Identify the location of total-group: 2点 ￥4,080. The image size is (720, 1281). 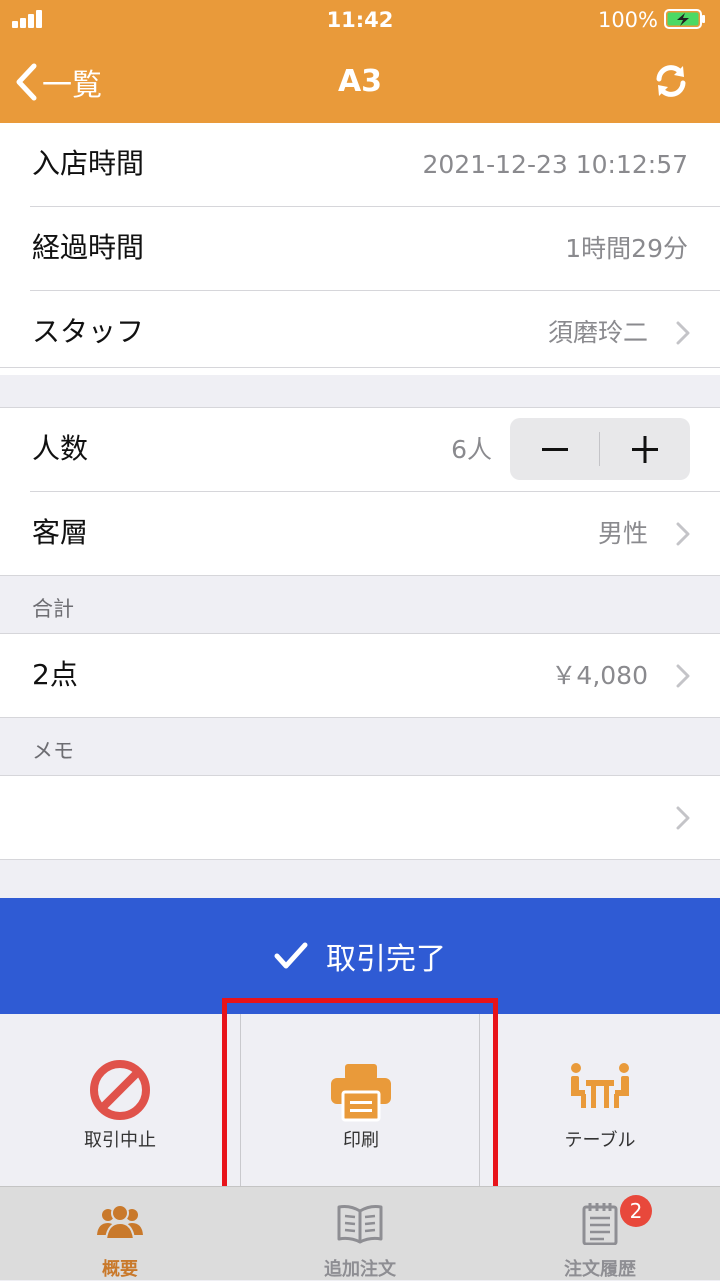
(360, 676).